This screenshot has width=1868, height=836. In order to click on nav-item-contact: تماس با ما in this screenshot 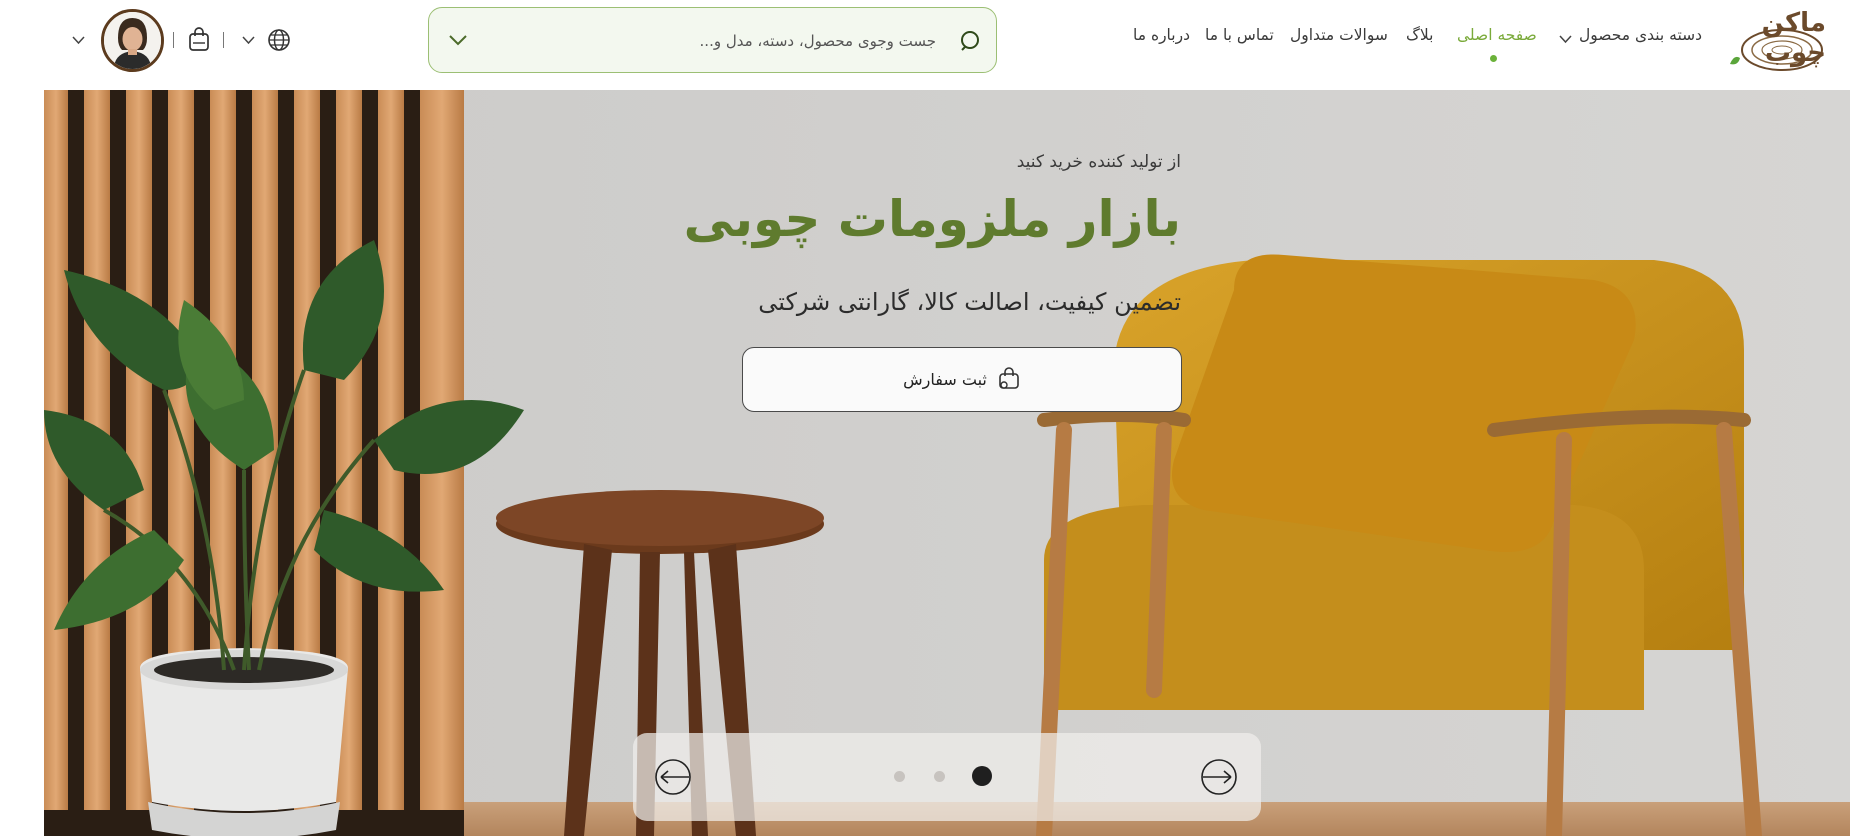, I will do `click(1239, 35)`.